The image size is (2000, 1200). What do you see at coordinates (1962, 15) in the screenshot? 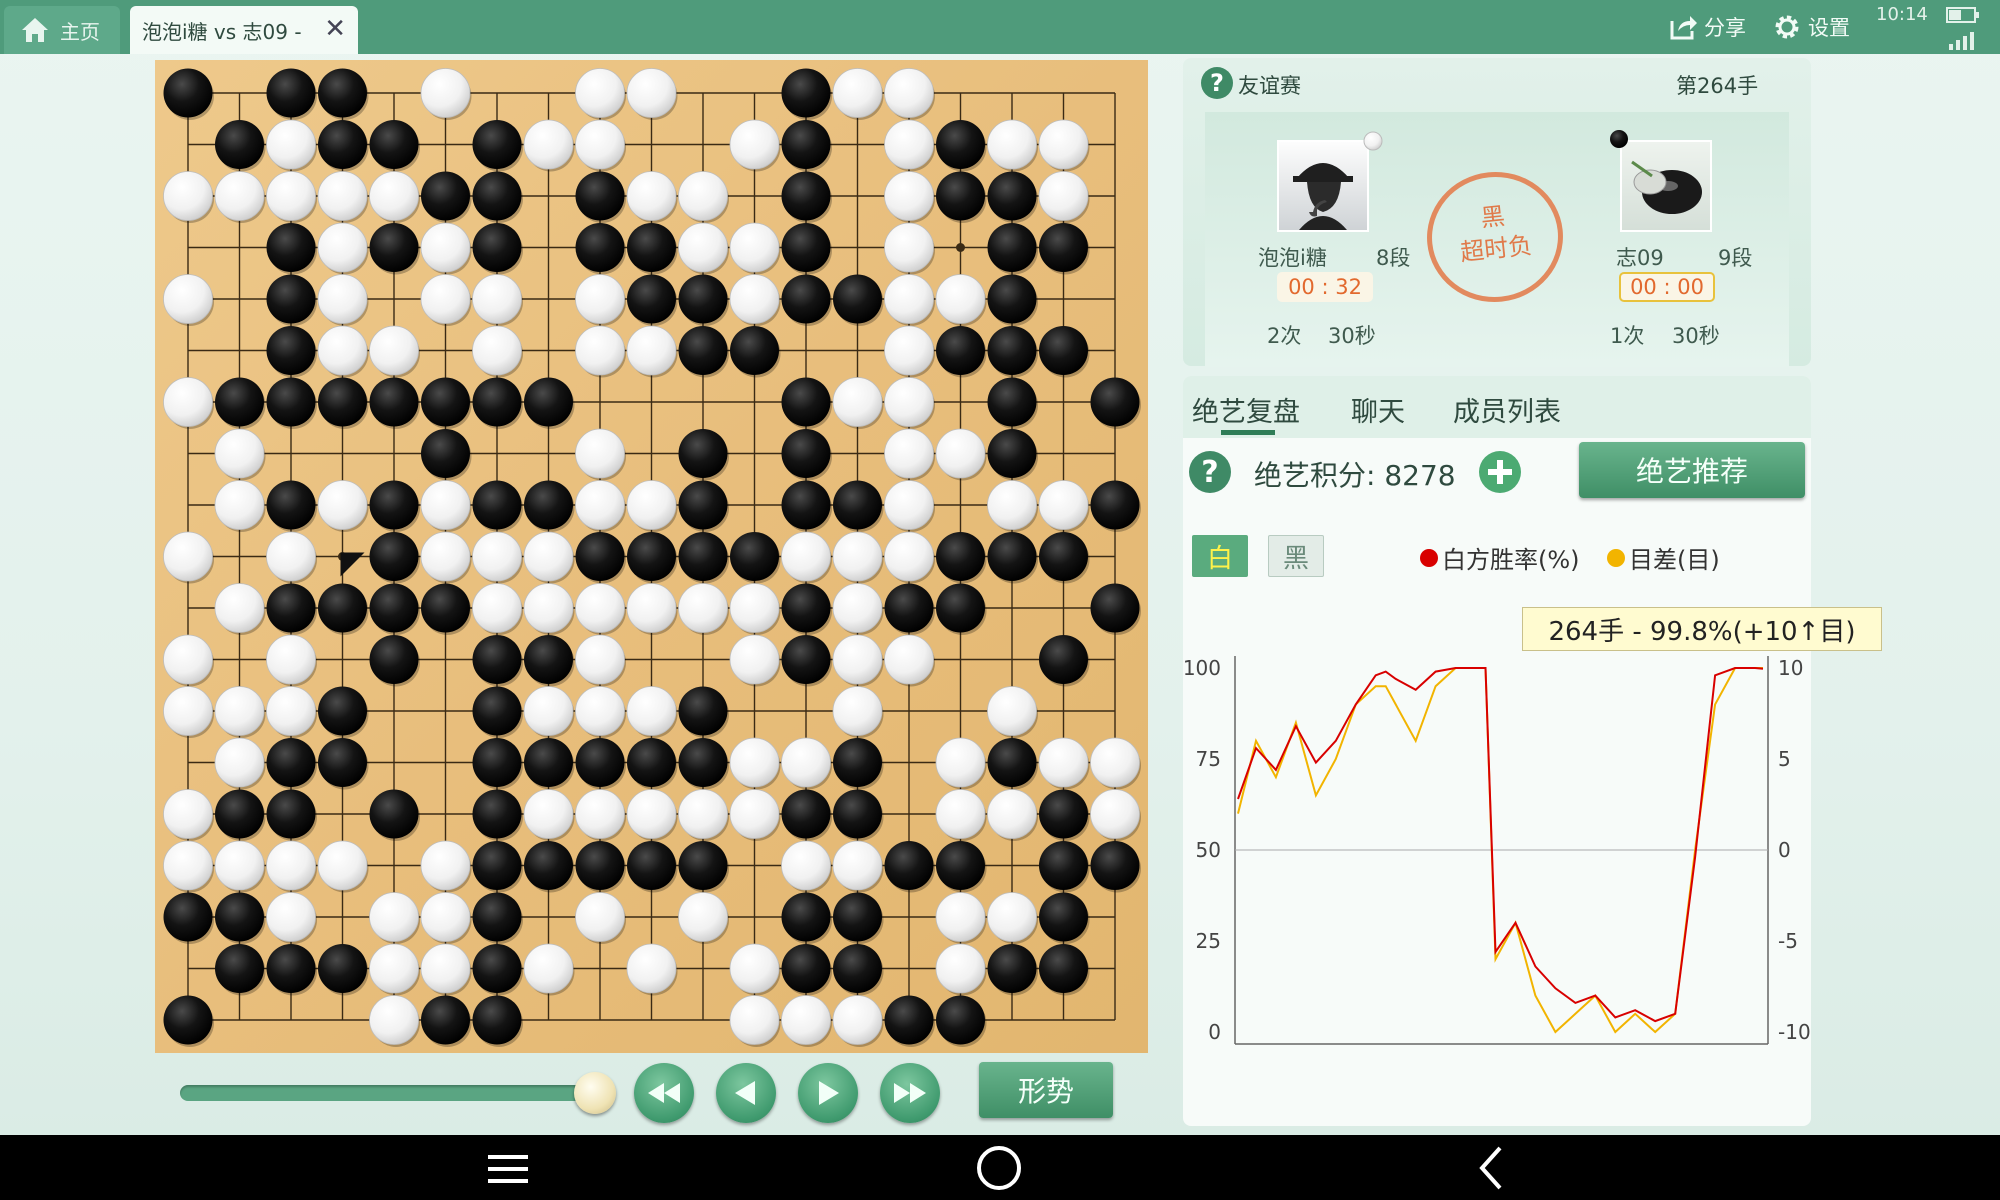
I see `battery-icon` at bounding box center [1962, 15].